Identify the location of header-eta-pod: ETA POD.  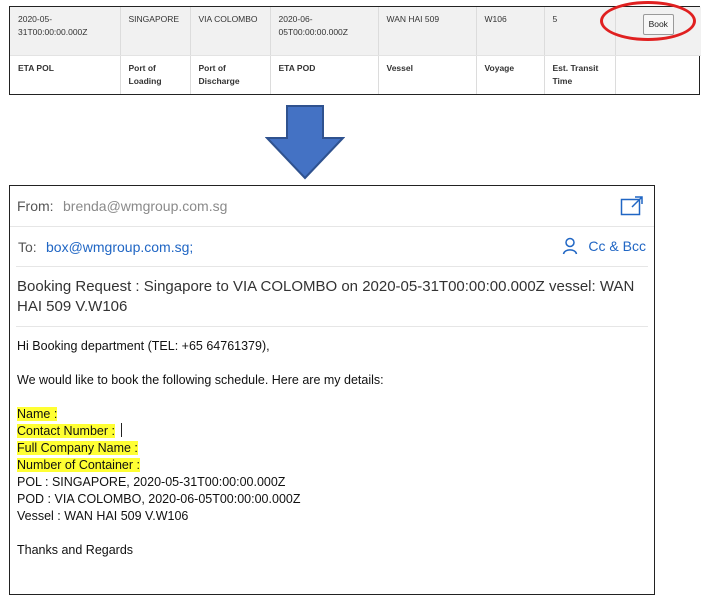
(324, 74).